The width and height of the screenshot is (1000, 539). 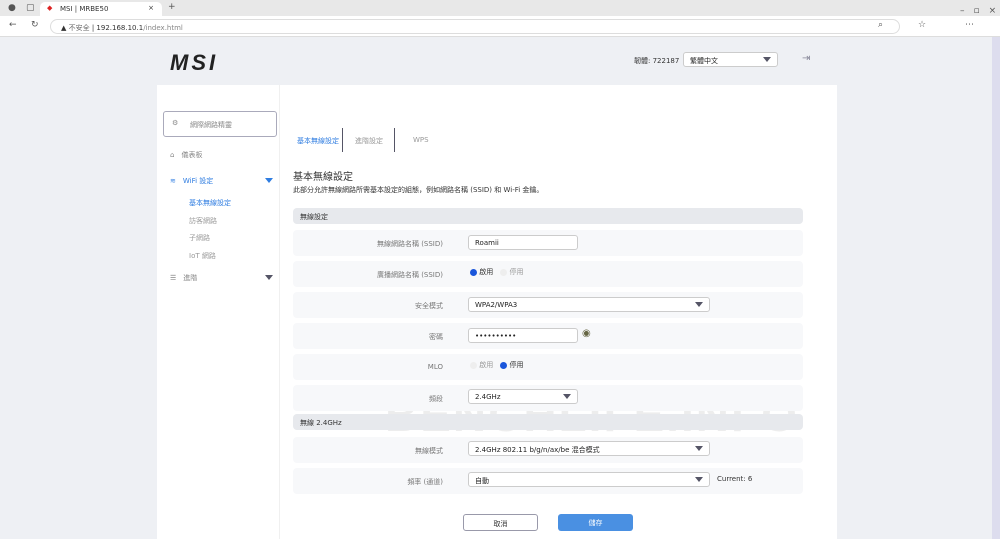 What do you see at coordinates (194, 62) in the screenshot?
I see `msi-logo: MSI` at bounding box center [194, 62].